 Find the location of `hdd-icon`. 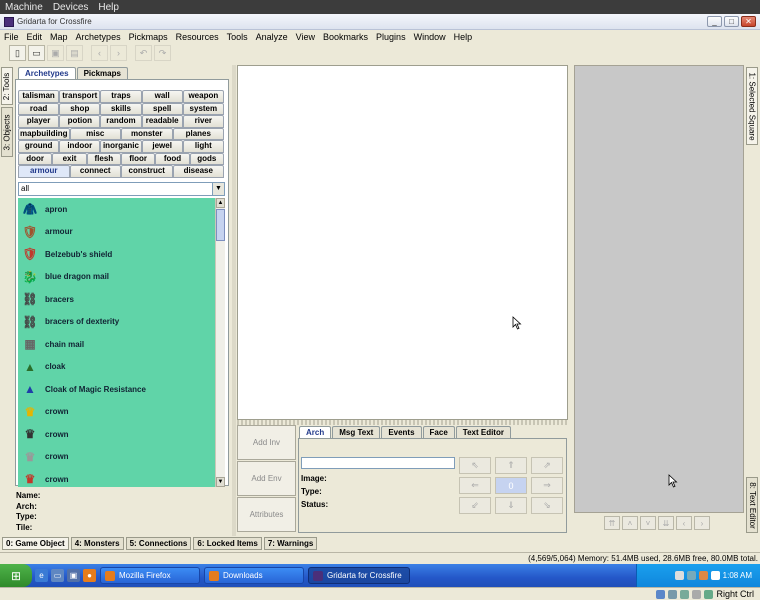

hdd-icon is located at coordinates (661, 594).